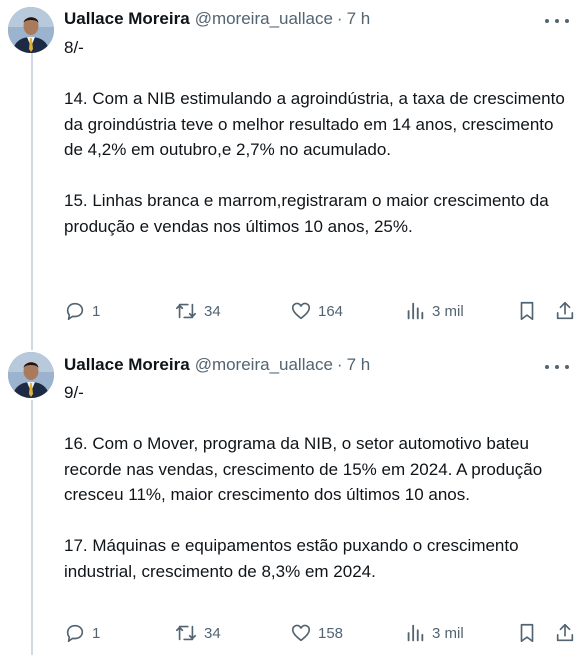 This screenshot has width=583, height=655. I want to click on like-count: 158, so click(331, 633).